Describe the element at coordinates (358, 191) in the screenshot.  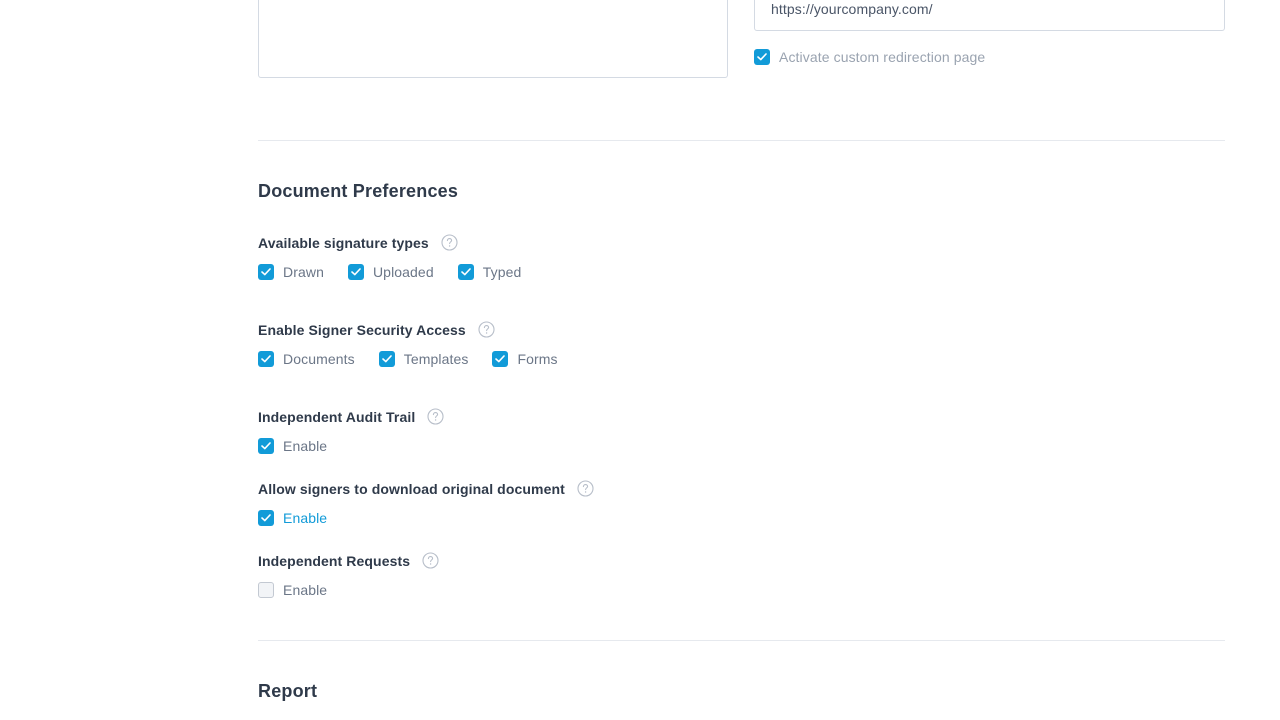
I see `document-preferences-title: Document Preferences` at that location.